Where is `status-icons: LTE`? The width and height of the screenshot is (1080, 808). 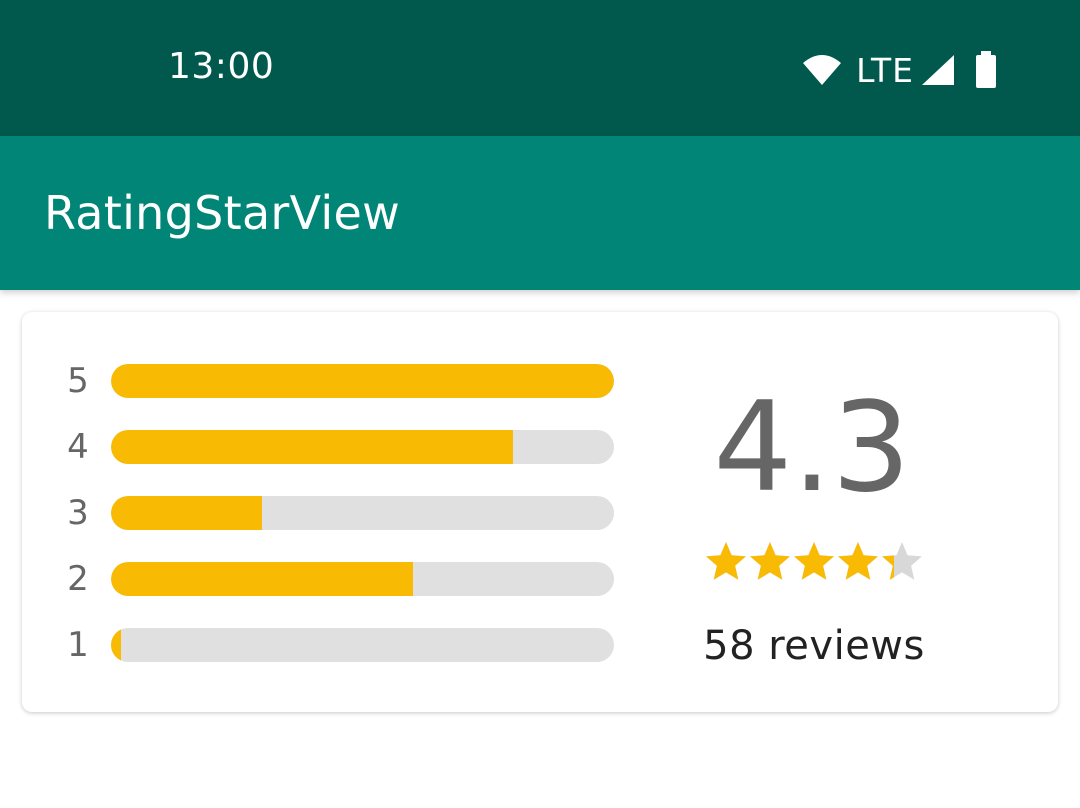 status-icons: LTE is located at coordinates (903, 70).